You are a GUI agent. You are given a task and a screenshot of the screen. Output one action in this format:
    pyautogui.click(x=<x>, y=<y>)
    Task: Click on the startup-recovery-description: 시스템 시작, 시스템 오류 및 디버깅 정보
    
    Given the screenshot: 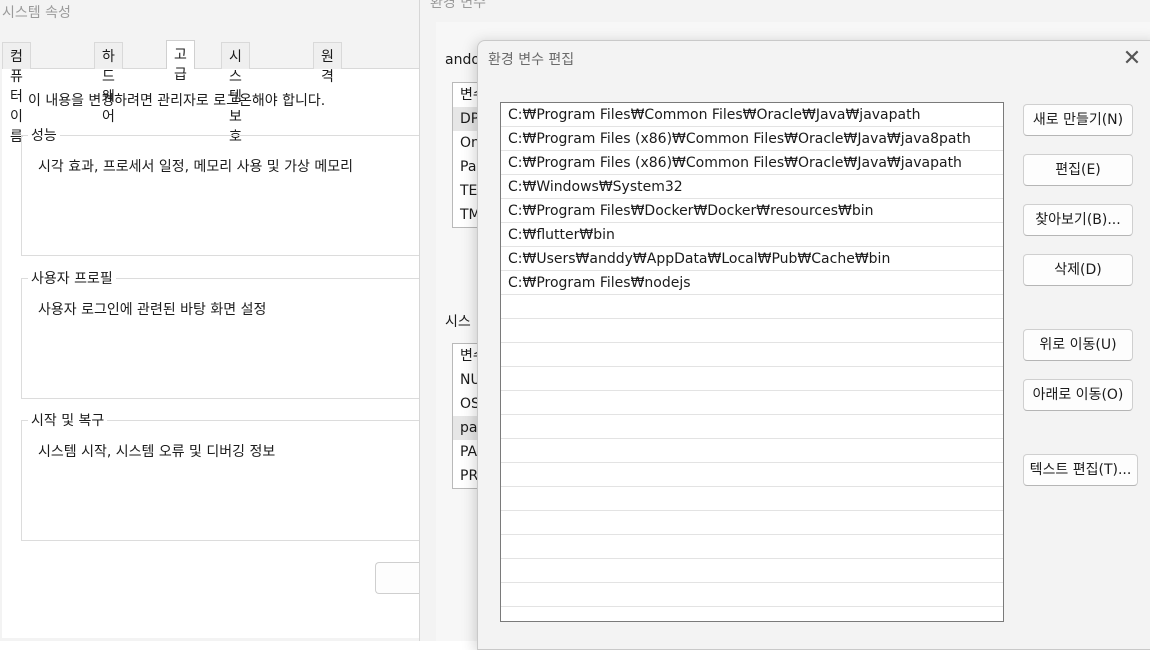 What is the action you would take?
    pyautogui.click(x=157, y=452)
    